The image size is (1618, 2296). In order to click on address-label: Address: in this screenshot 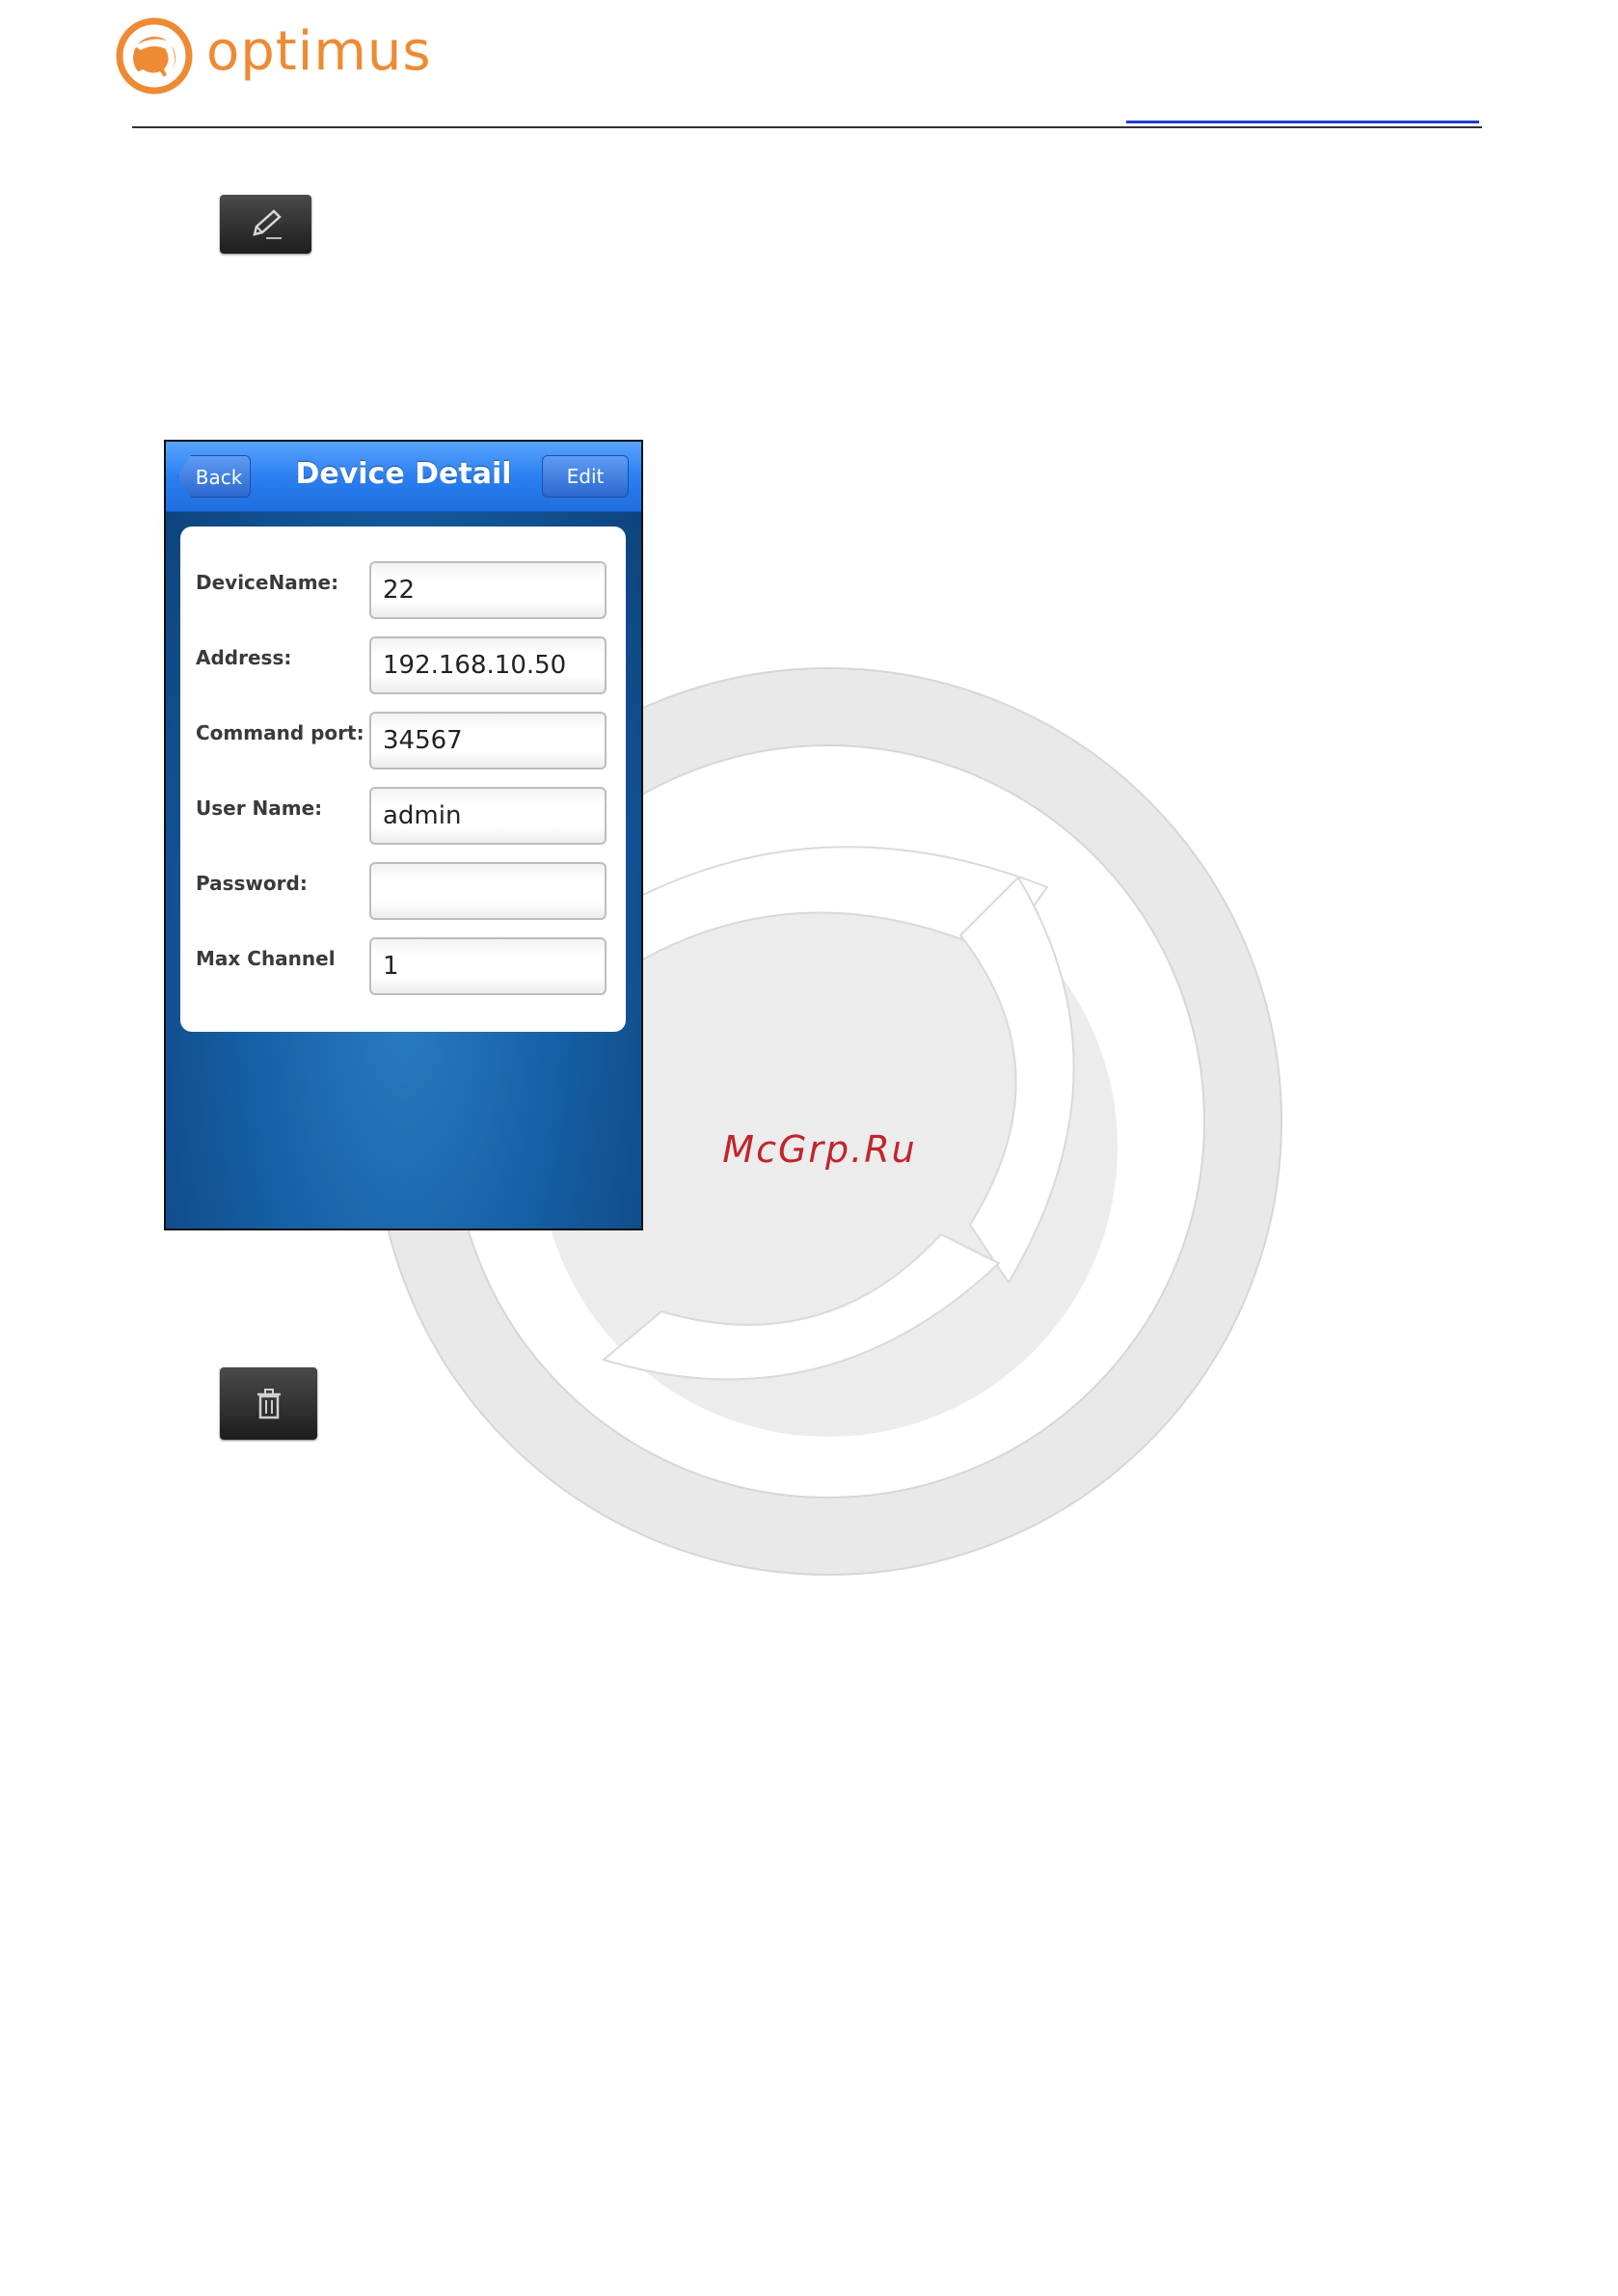, I will do `click(244, 657)`.